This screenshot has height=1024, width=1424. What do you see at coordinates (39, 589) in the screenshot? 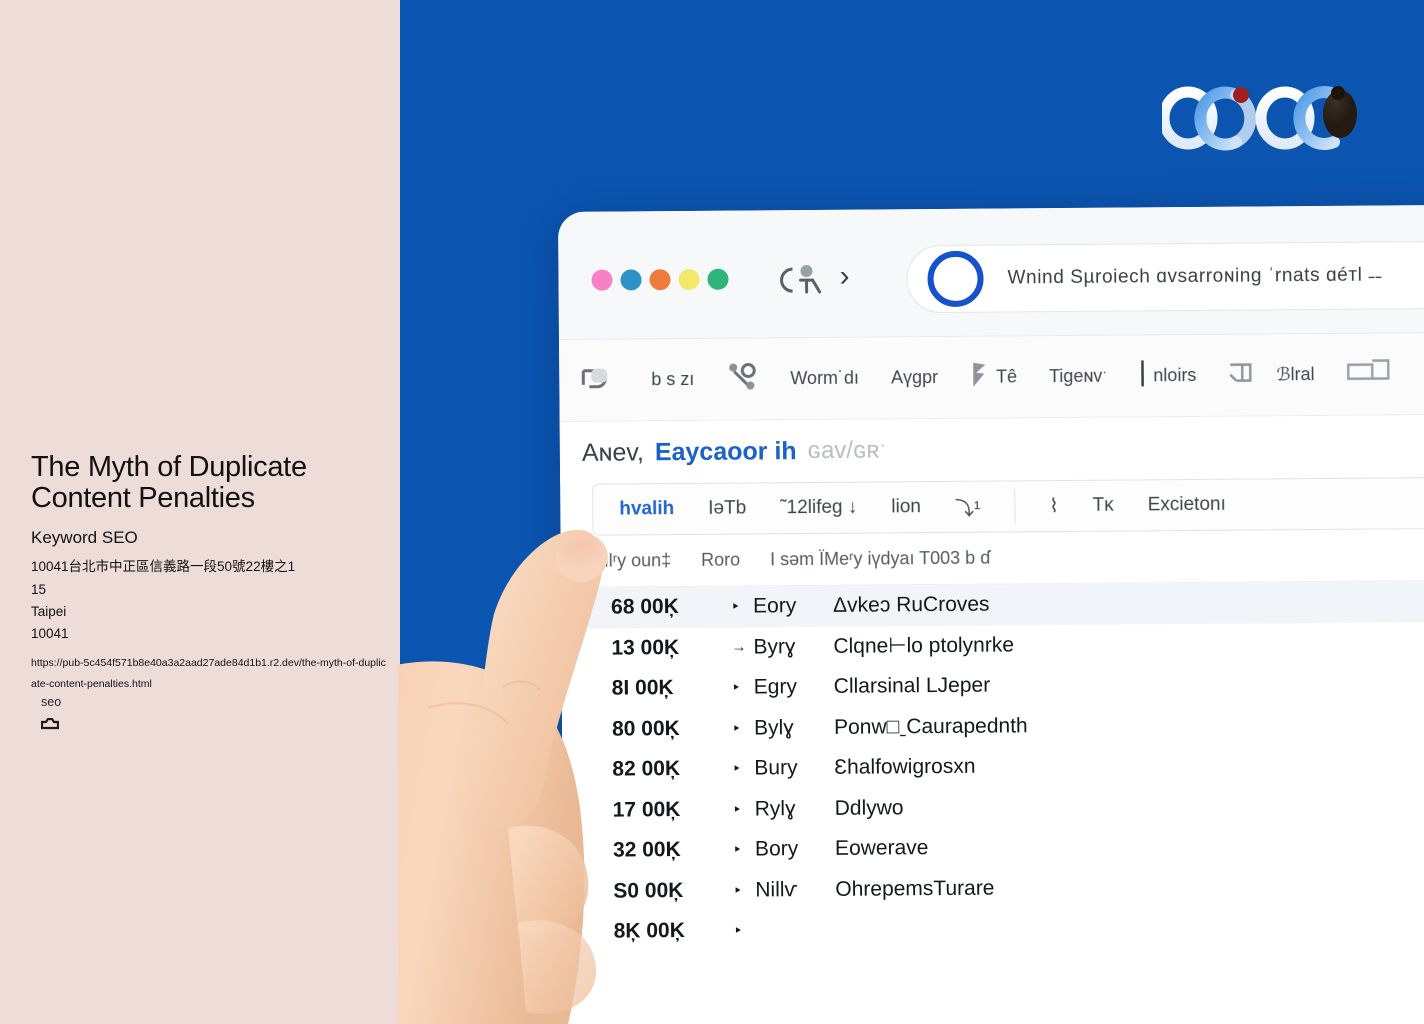
I see `article-number: 15` at bounding box center [39, 589].